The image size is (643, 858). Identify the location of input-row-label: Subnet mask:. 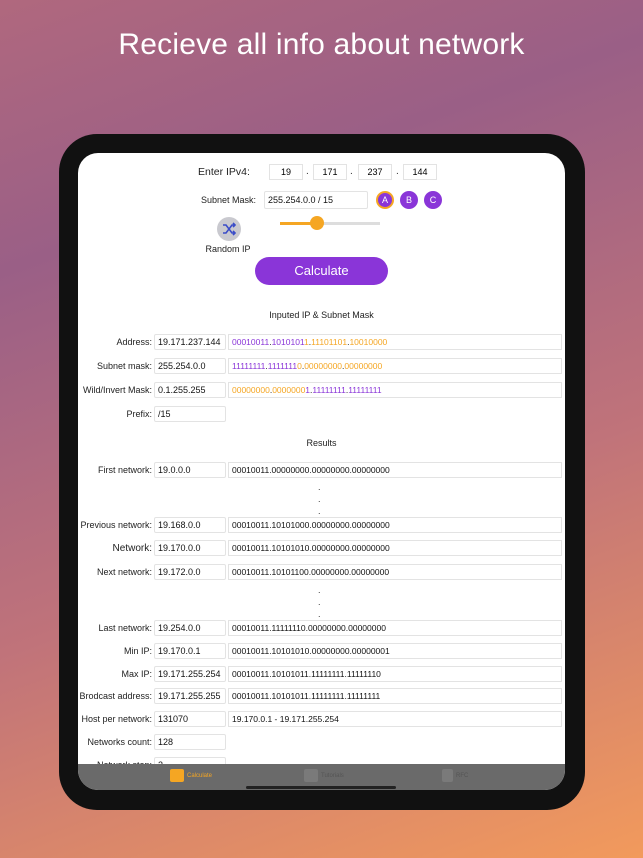
(124, 366).